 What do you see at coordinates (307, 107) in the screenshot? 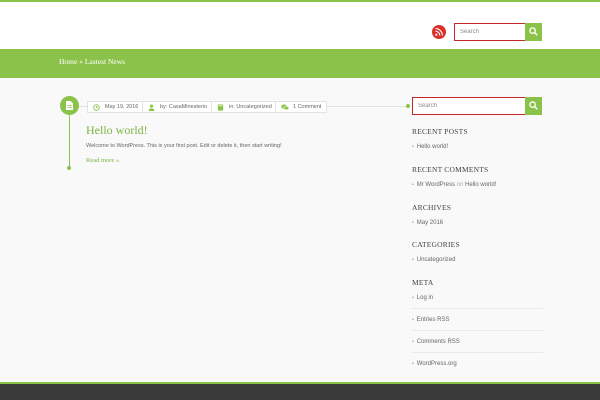
I see `post-comments-count: 1 Comment` at bounding box center [307, 107].